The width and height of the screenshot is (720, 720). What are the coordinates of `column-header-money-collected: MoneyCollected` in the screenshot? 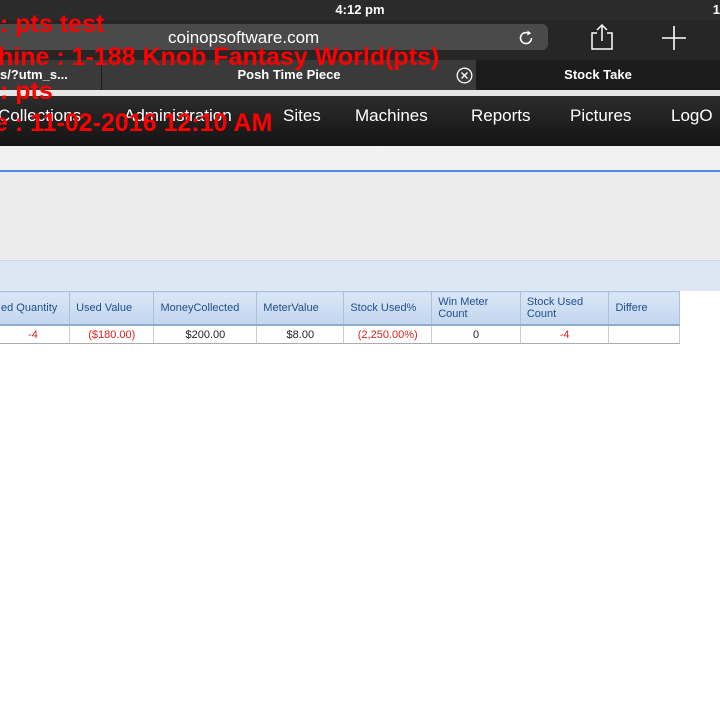 It's located at (205, 308).